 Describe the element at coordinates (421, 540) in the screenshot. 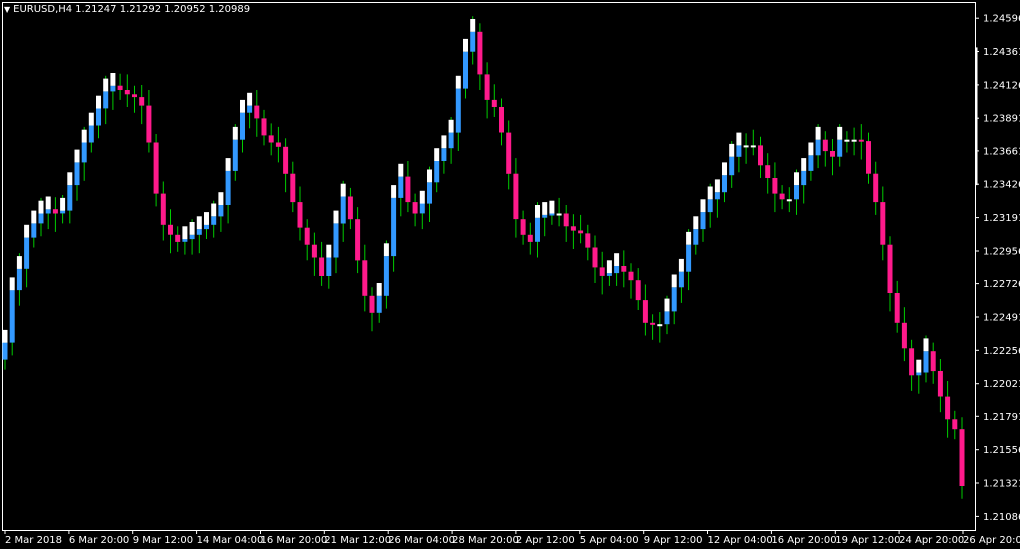

I see `x-tick-label: 26 Mar 04:00` at that location.